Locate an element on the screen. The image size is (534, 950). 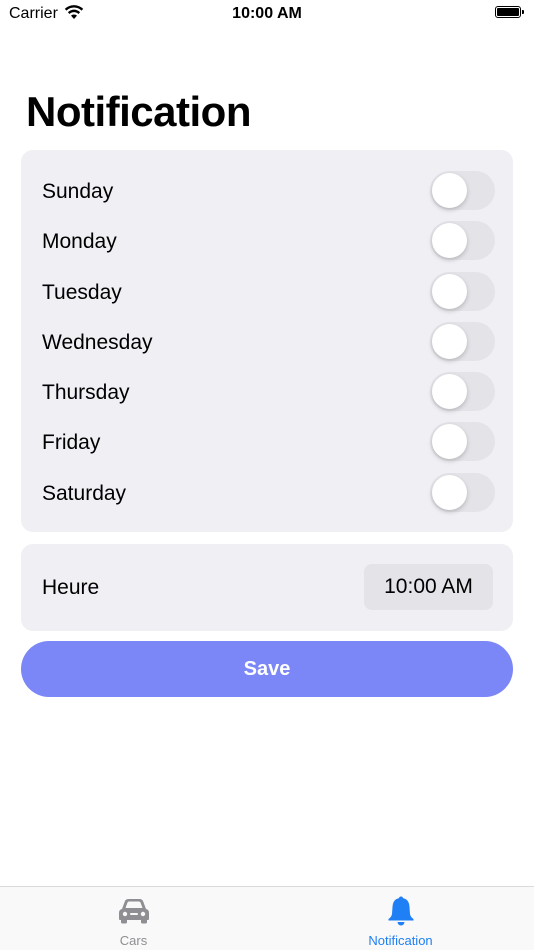
day-row-tuesday: Tuesday is located at coordinates (267, 291).